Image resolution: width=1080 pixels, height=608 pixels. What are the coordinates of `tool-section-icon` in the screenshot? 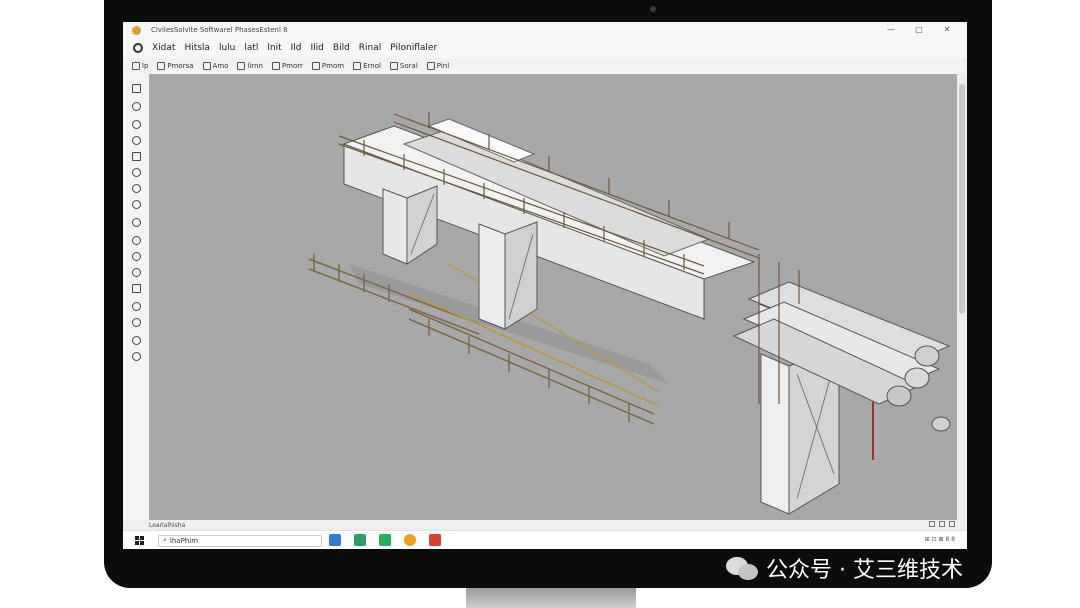 It's located at (136, 288).